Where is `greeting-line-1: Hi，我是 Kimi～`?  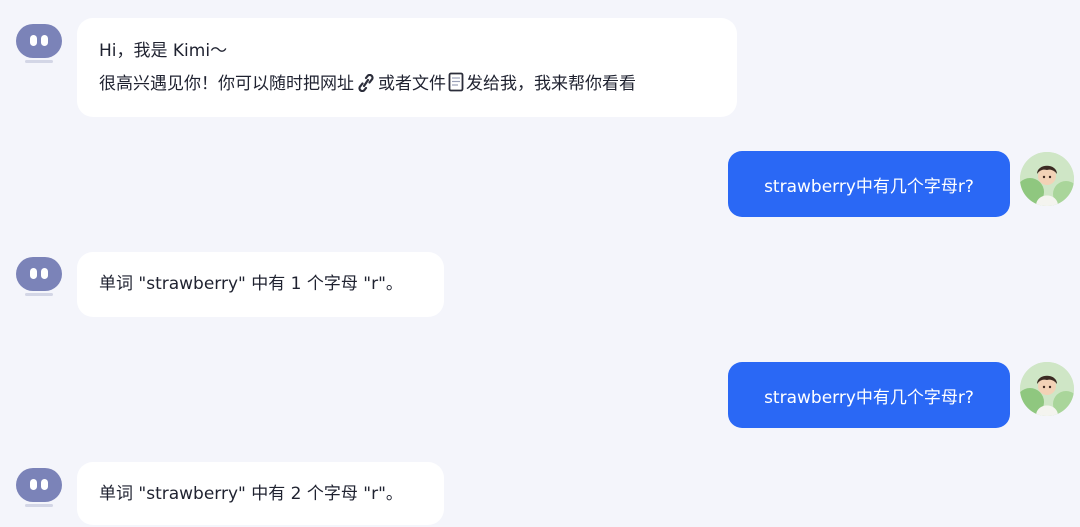
greeting-line-1: Hi，我是 Kimi～ is located at coordinates (163, 51).